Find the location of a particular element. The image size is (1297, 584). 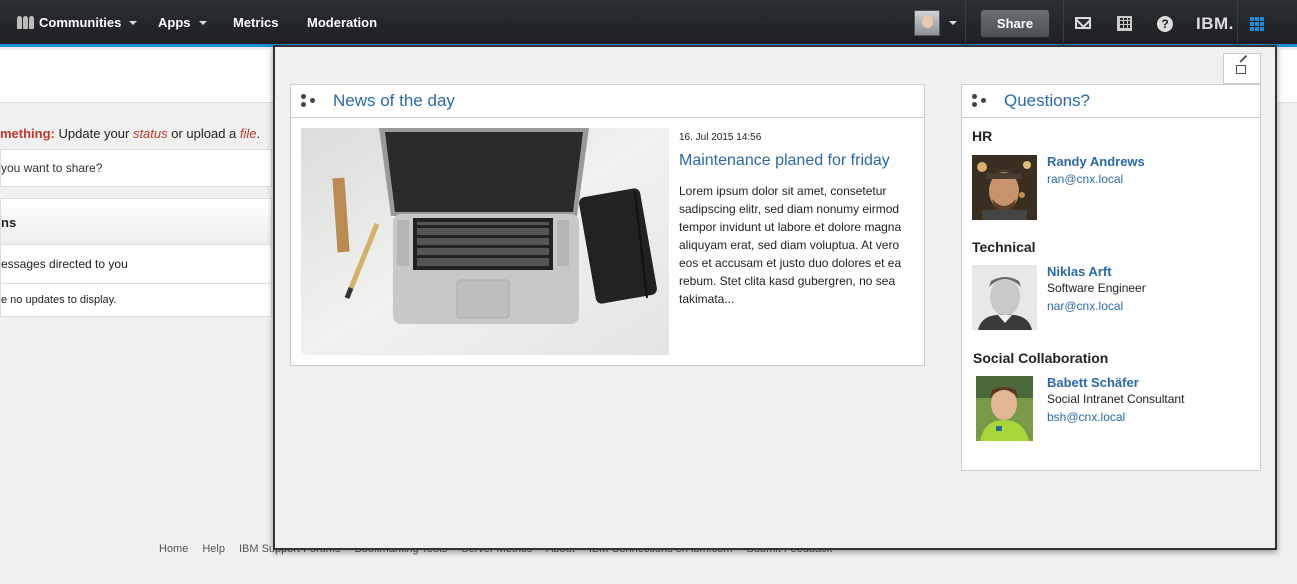

nav-metrics: Metrics is located at coordinates (256, 22).